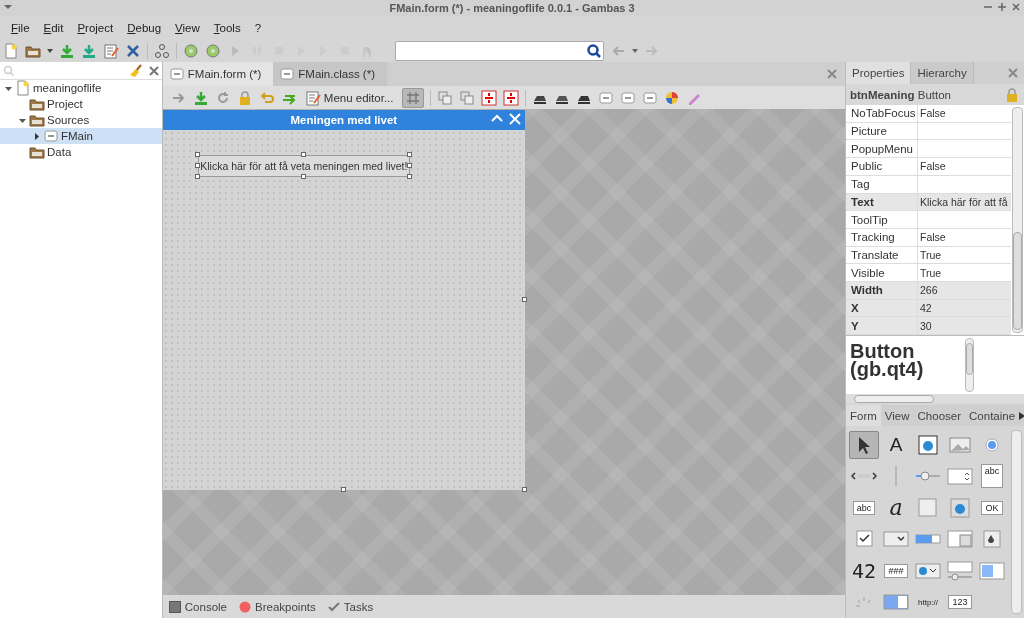  What do you see at coordinates (144, 28) in the screenshot?
I see `menu-item: Debug` at bounding box center [144, 28].